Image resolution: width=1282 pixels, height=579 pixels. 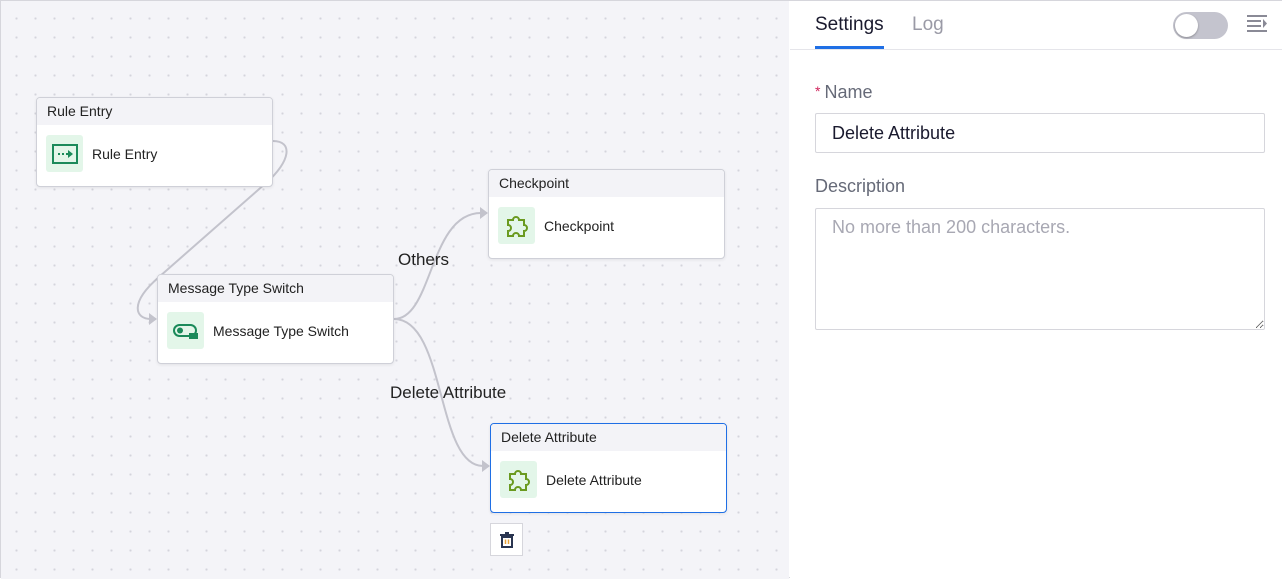 What do you see at coordinates (860, 186) in the screenshot?
I see `description-label: Description` at bounding box center [860, 186].